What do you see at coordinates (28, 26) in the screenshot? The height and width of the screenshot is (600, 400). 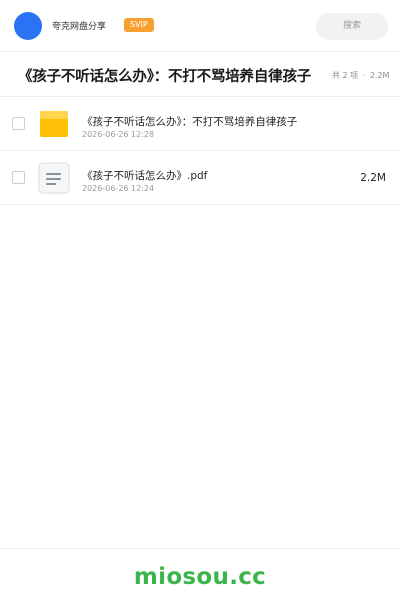 I see `avatar` at bounding box center [28, 26].